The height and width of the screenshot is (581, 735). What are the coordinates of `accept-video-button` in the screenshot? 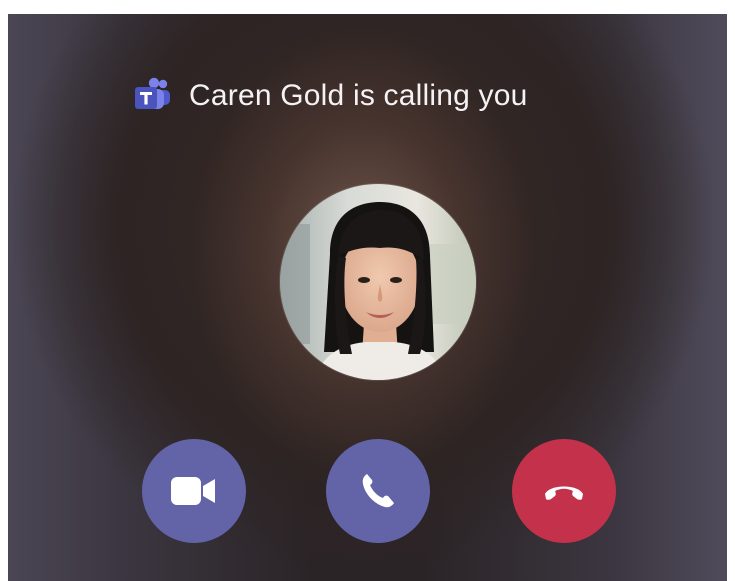 It's located at (194, 491).